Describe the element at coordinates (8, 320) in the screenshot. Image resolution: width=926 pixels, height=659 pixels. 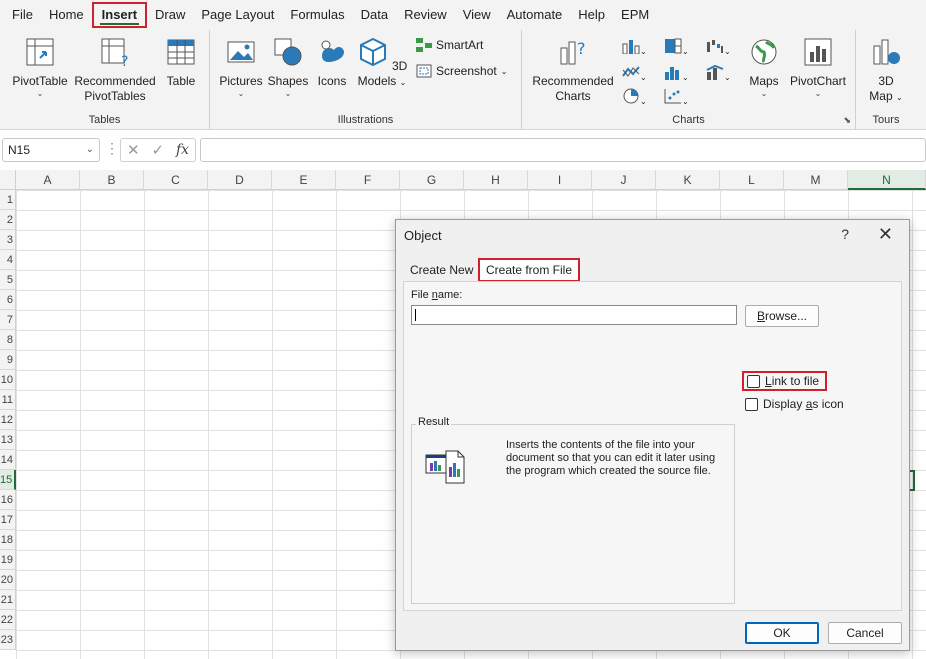
I see `row-header-7: 7` at that location.